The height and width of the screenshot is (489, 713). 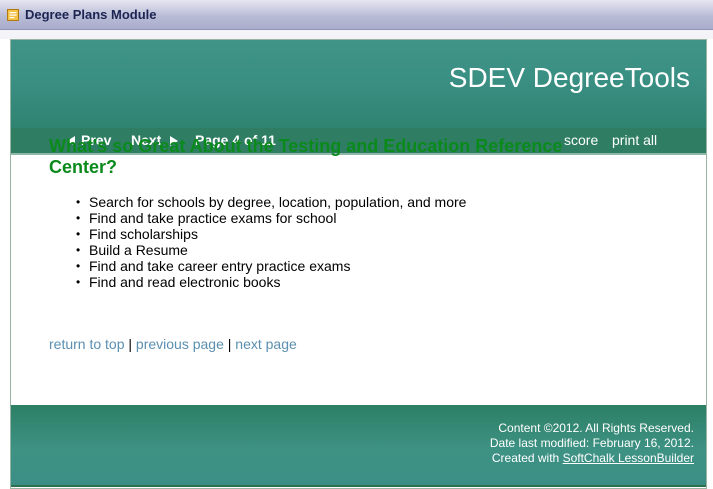 What do you see at coordinates (138, 250) in the screenshot?
I see `list-item-text: Build a Resume` at bounding box center [138, 250].